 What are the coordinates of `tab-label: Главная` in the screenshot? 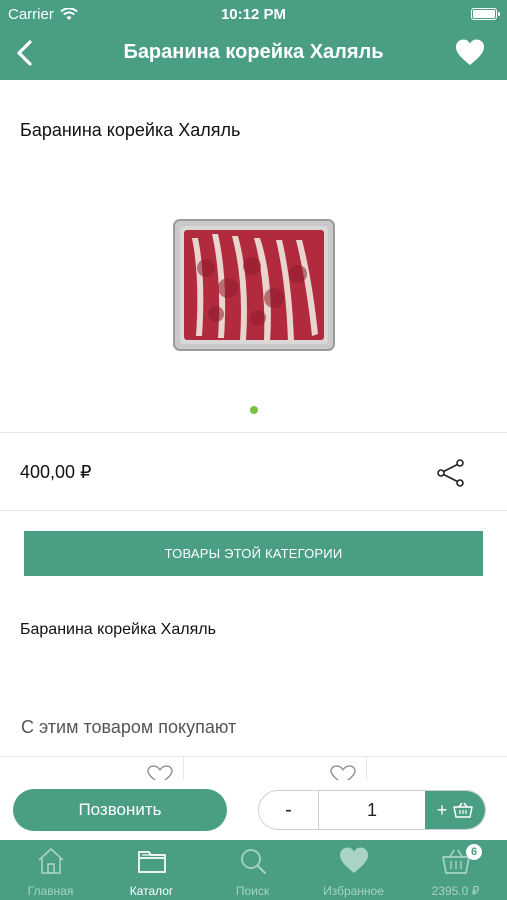 It's located at (50, 891).